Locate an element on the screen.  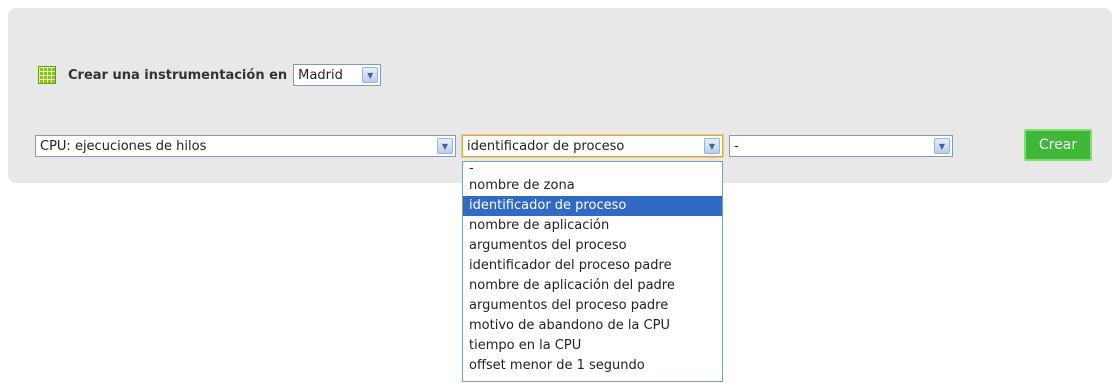
metric-select-value: CPU: ejecuciones de hilos is located at coordinates (123, 146).